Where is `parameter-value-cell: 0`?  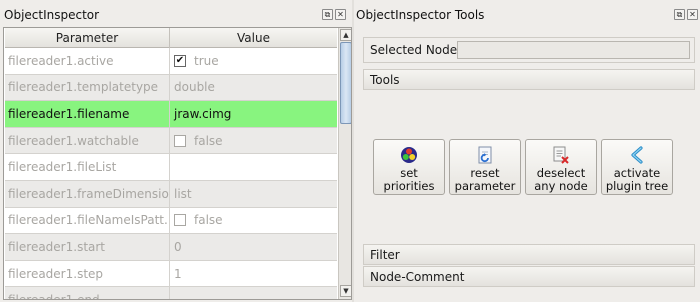
parameter-value-cell: 0 is located at coordinates (253, 247).